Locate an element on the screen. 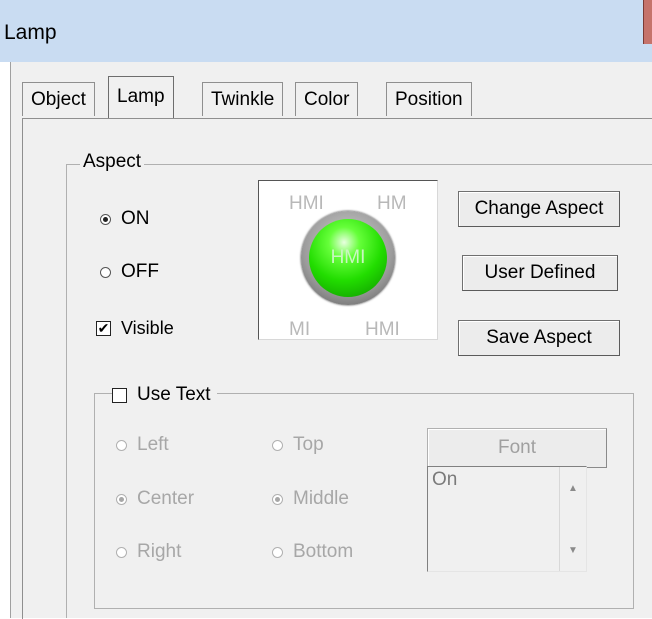 The height and width of the screenshot is (619, 652). aspect-on-radio: ON is located at coordinates (125, 219).